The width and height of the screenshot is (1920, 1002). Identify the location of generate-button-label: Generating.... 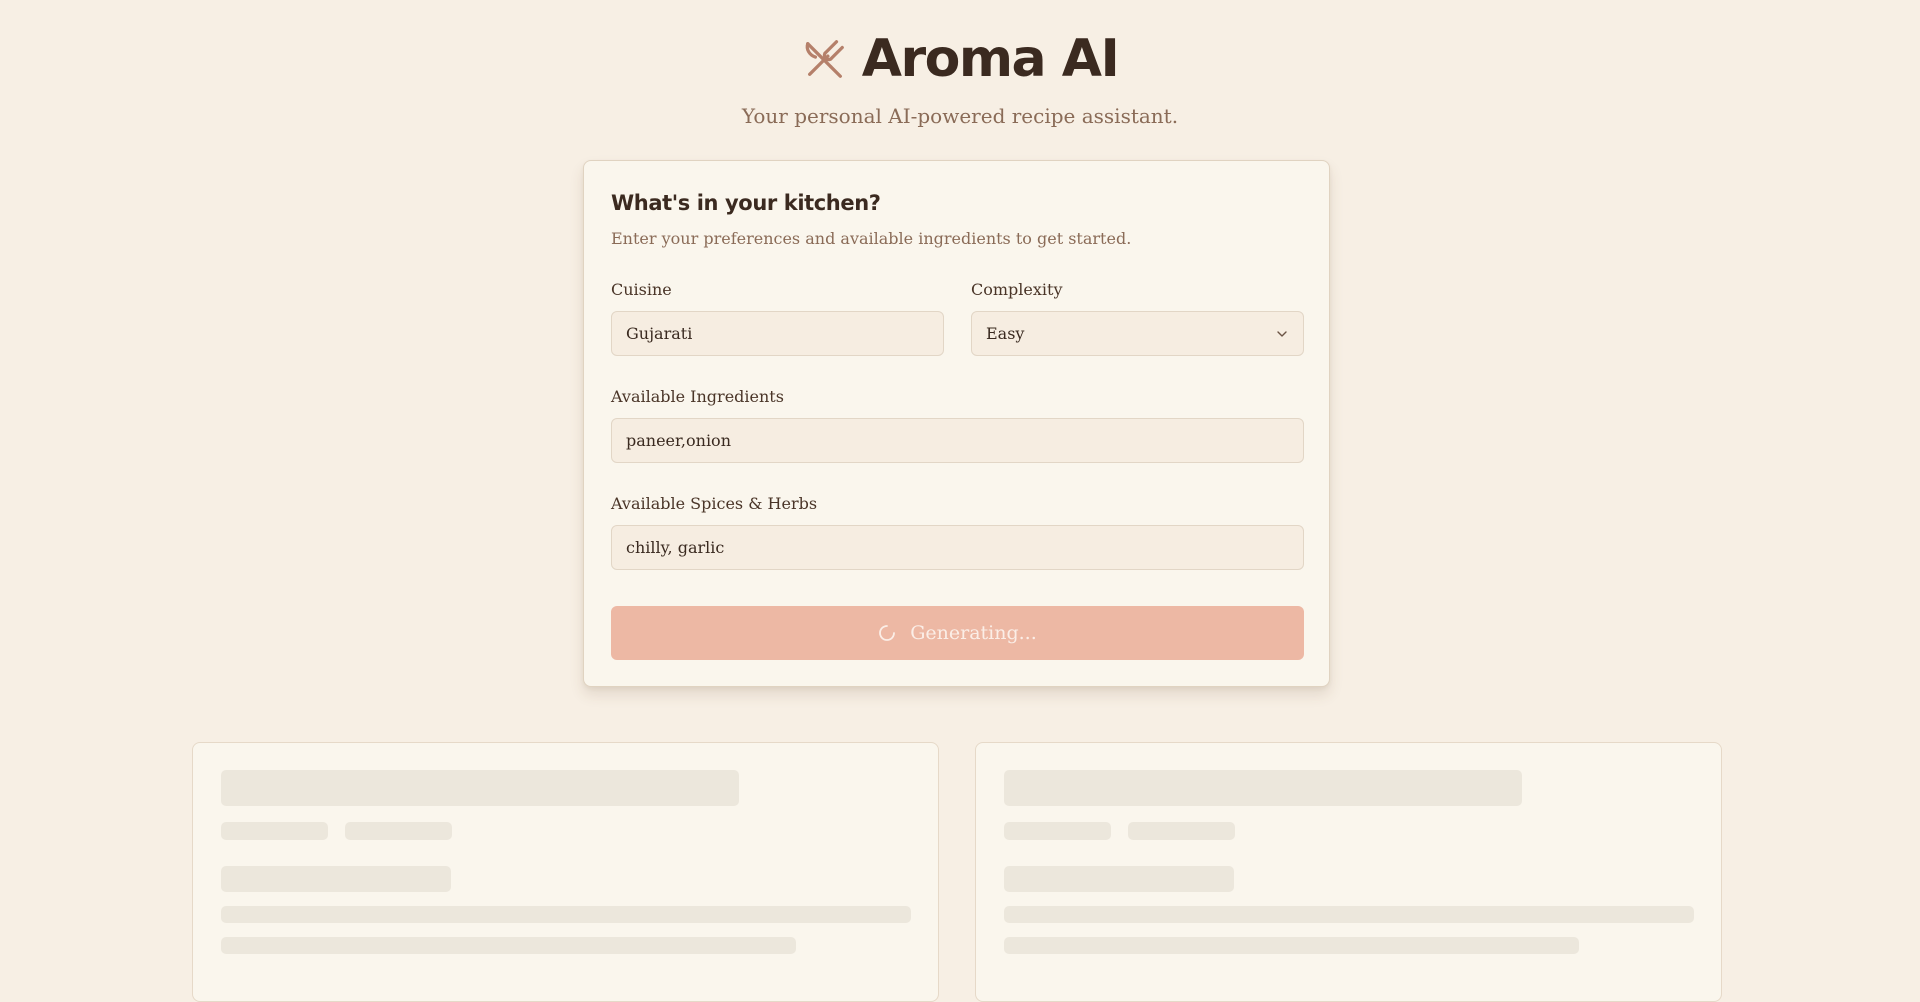
(973, 633).